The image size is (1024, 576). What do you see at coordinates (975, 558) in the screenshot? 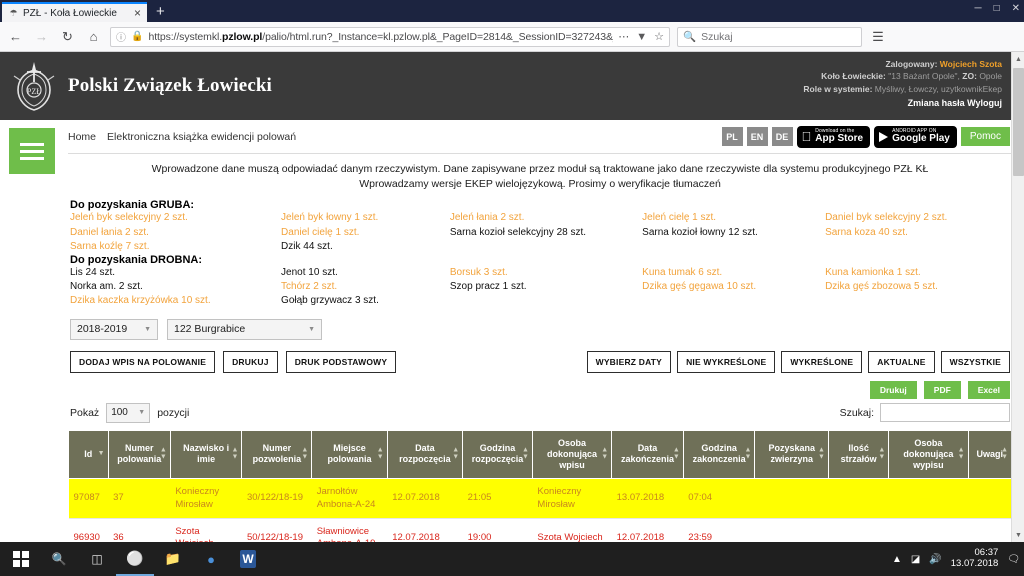
I see `taskbar-clock: 06:37 13.07.2018` at bounding box center [975, 558].